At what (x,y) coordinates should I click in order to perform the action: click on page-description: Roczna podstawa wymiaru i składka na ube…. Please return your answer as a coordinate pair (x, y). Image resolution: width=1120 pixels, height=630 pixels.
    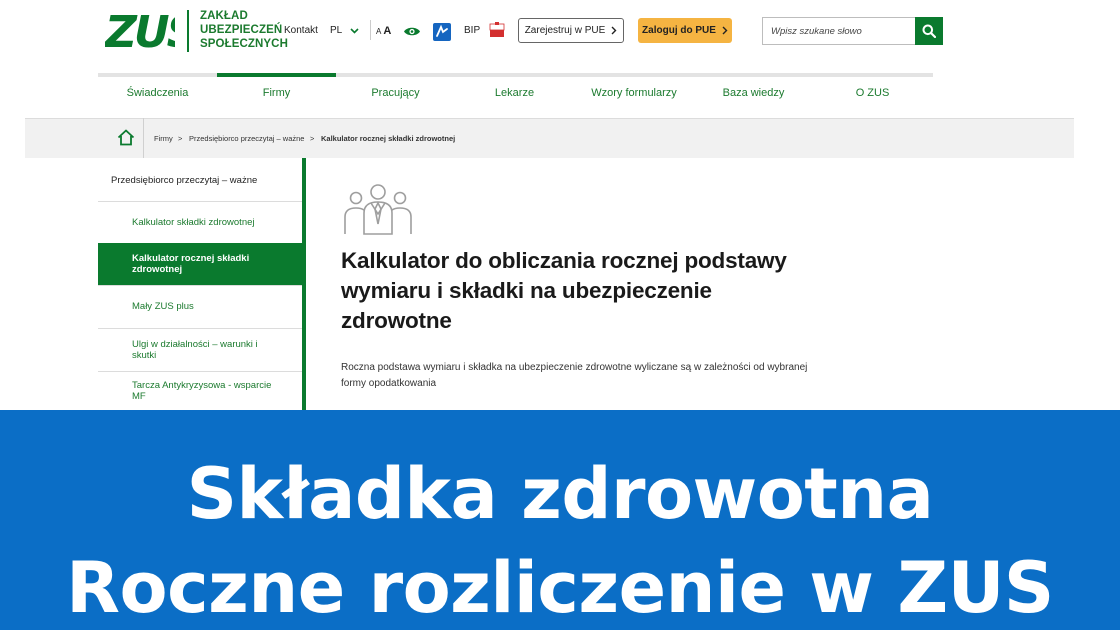
    Looking at the image, I should click on (574, 375).